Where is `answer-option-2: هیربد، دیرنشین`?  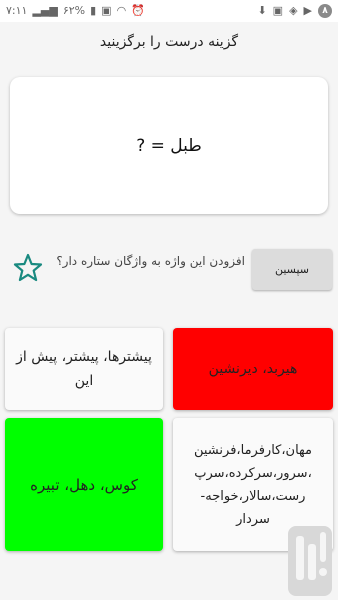
answer-option-2: هیربد، دیرنشین is located at coordinates (253, 369).